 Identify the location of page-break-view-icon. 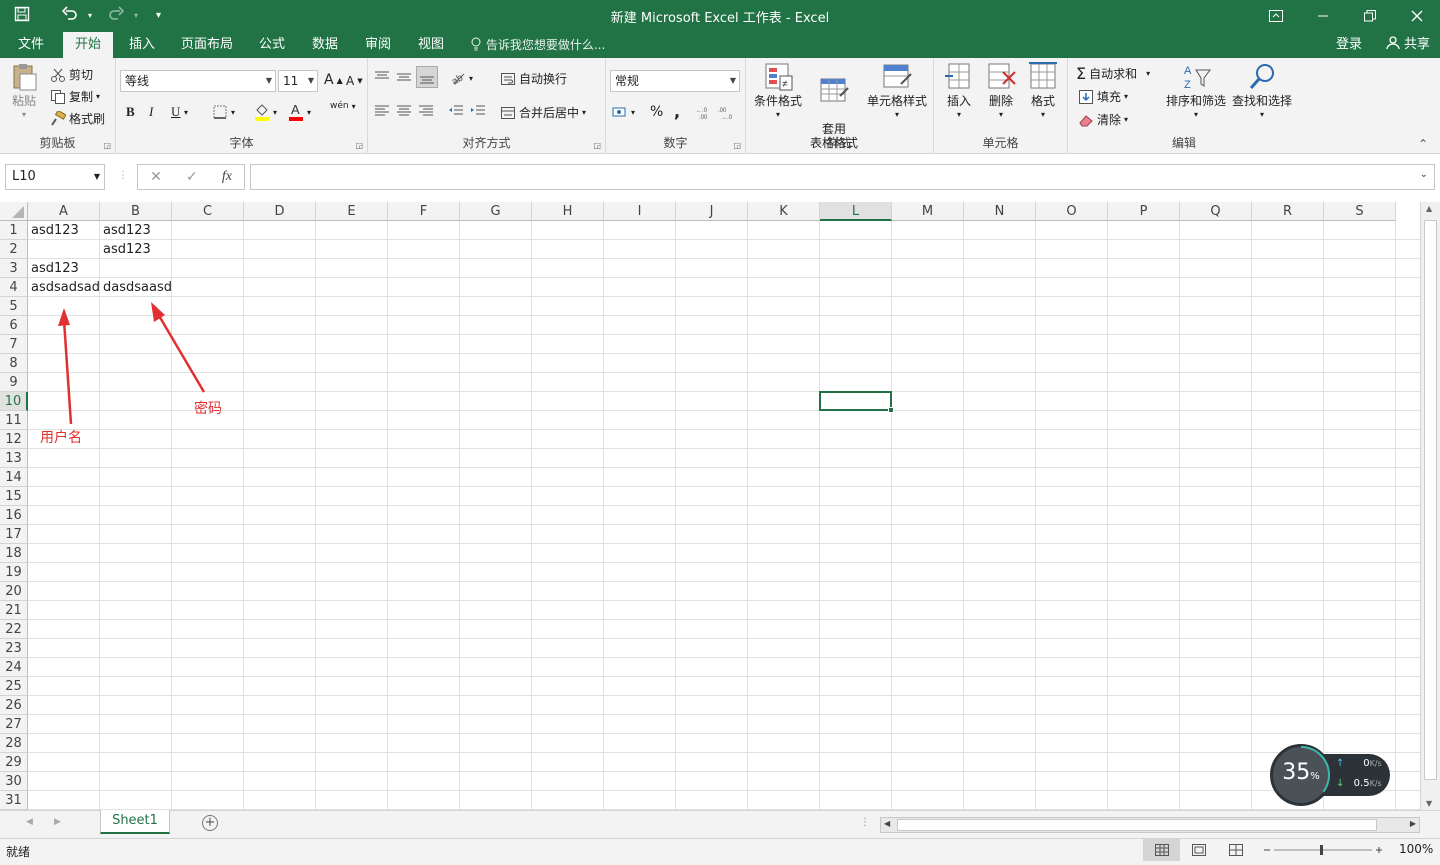
(1235, 850).